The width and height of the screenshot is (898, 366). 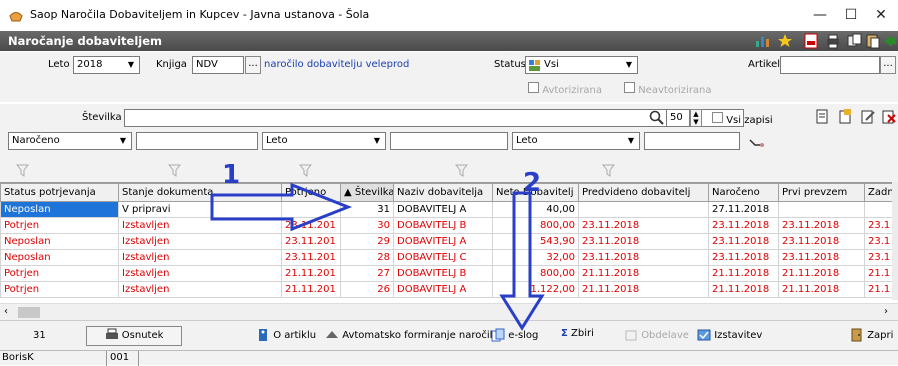 What do you see at coordinates (656, 117) in the screenshot?
I see `search-icon` at bounding box center [656, 117].